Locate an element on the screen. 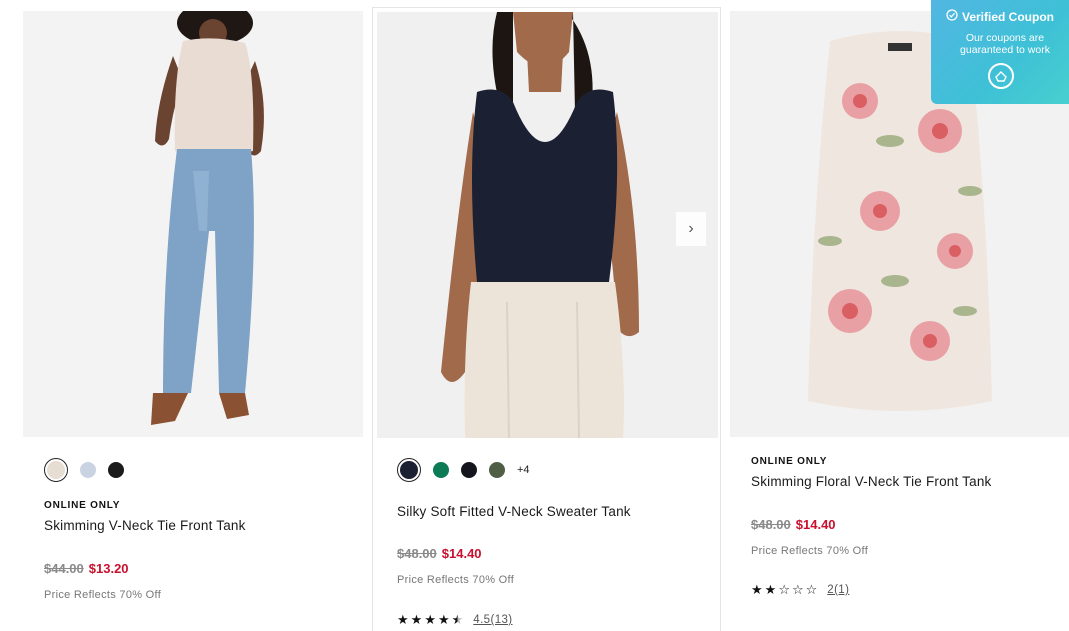  star-half-icon: ★ is located at coordinates (457, 619).